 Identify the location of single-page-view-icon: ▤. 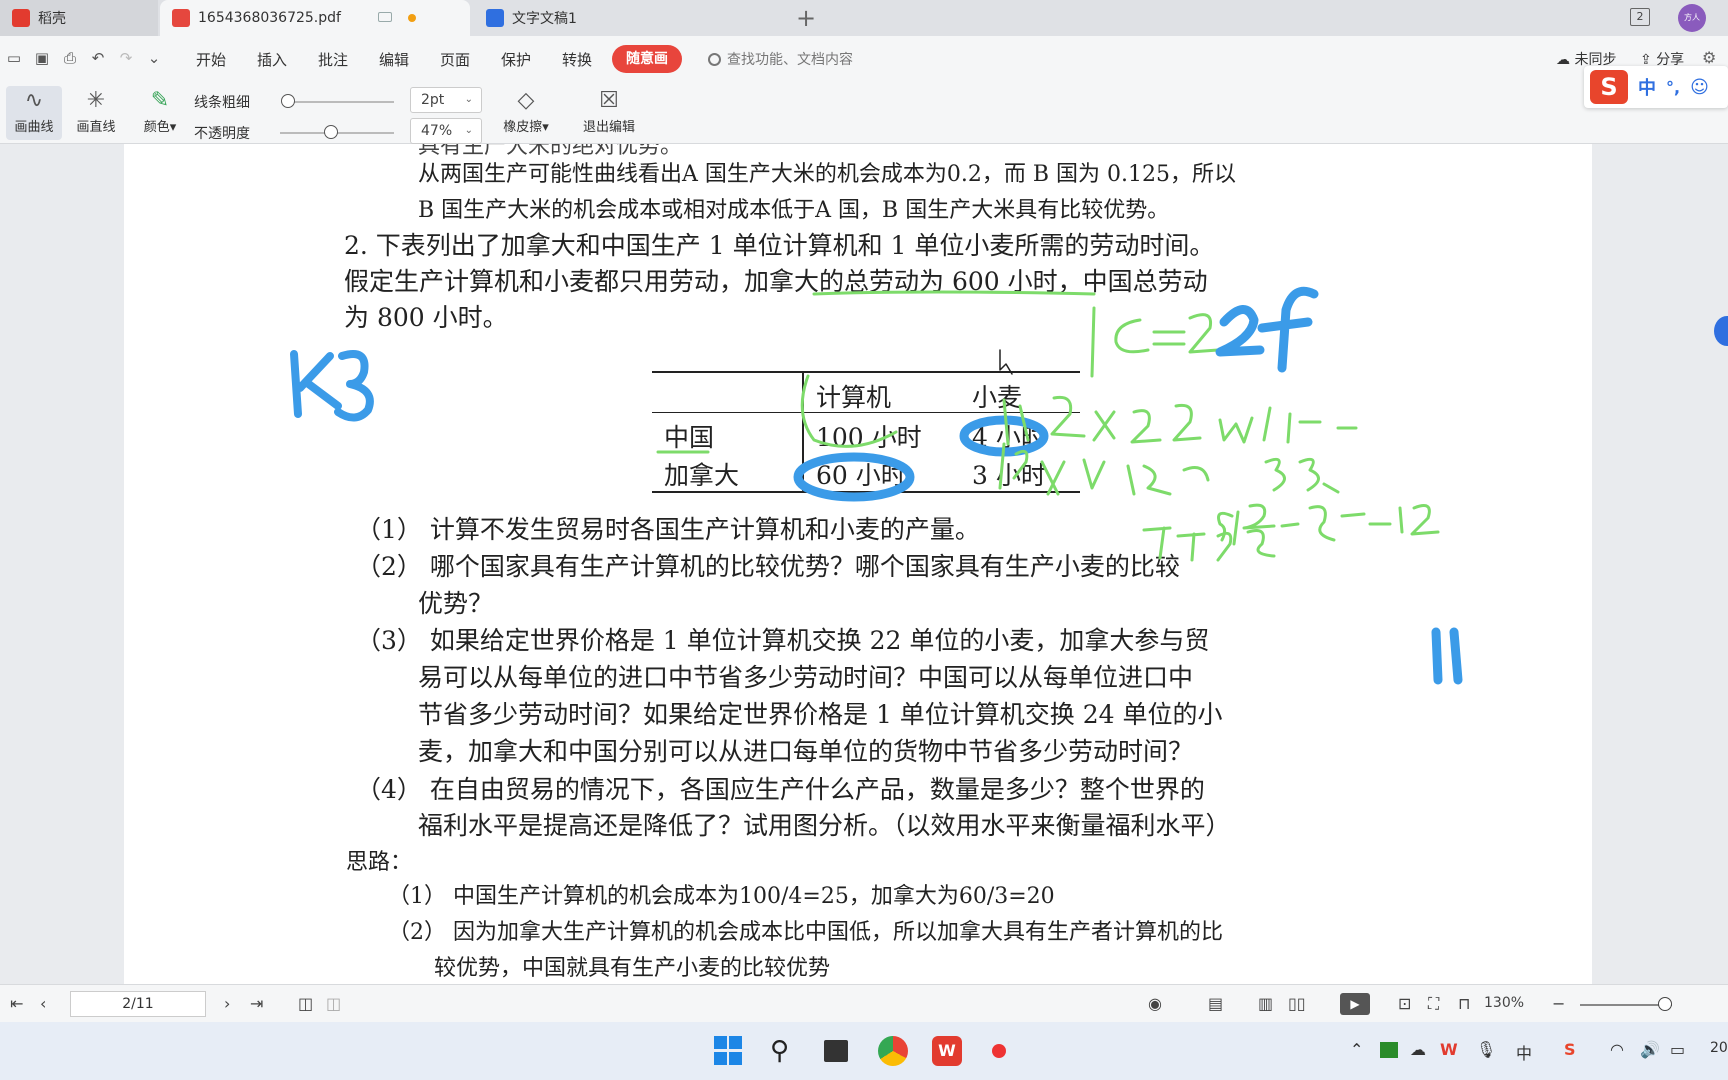
(1215, 1003).